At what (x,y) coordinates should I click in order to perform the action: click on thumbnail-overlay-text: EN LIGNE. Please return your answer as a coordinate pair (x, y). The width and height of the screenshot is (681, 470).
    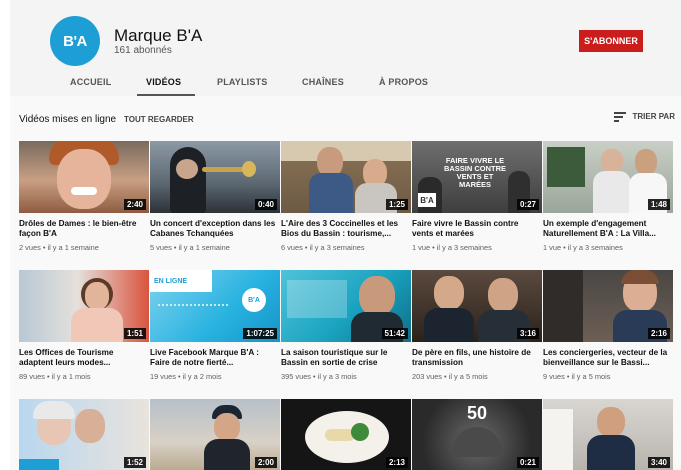
    Looking at the image, I should click on (171, 281).